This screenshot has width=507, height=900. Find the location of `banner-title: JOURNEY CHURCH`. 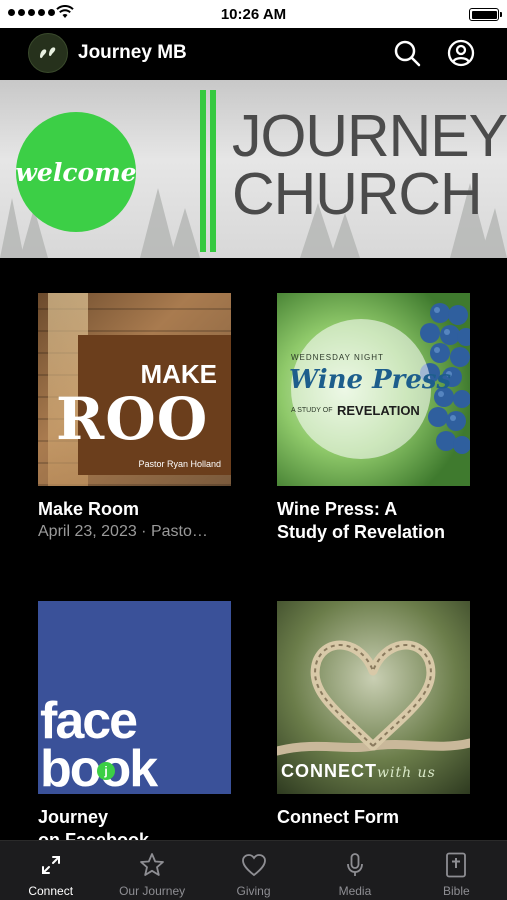

banner-title: JOURNEY CHURCH is located at coordinates (369, 165).